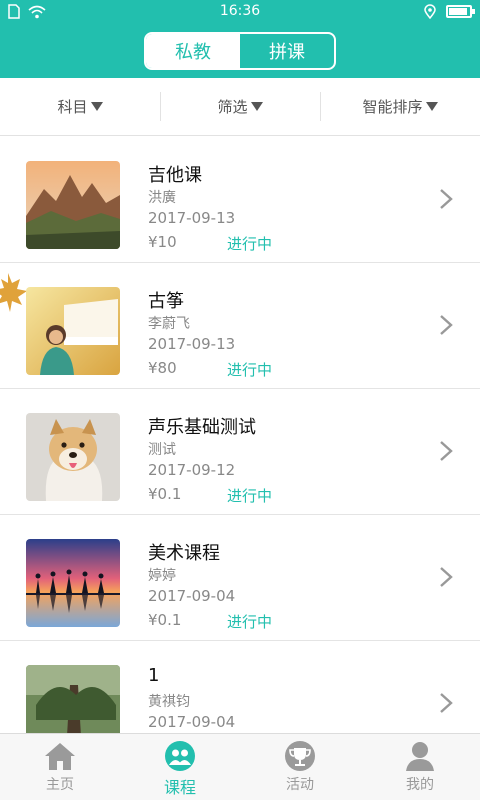  I want to click on trophy-icon, so click(300, 756).